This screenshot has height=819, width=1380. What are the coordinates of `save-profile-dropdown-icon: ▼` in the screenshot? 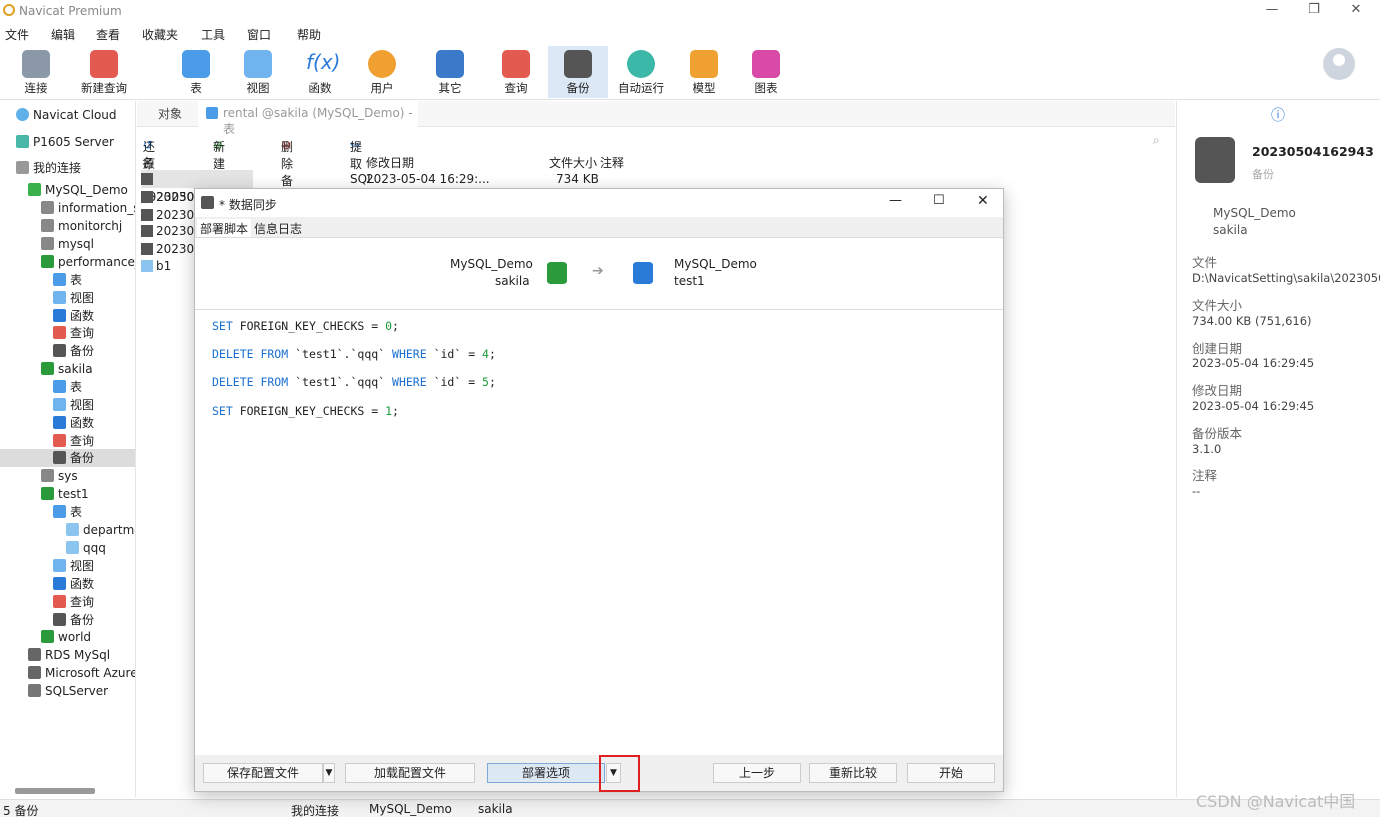 It's located at (329, 773).